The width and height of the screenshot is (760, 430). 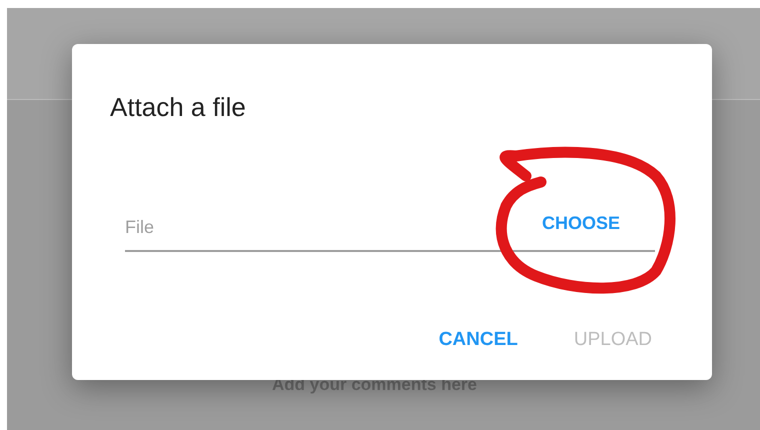 I want to click on dialog-title: Attach a file, so click(x=178, y=108).